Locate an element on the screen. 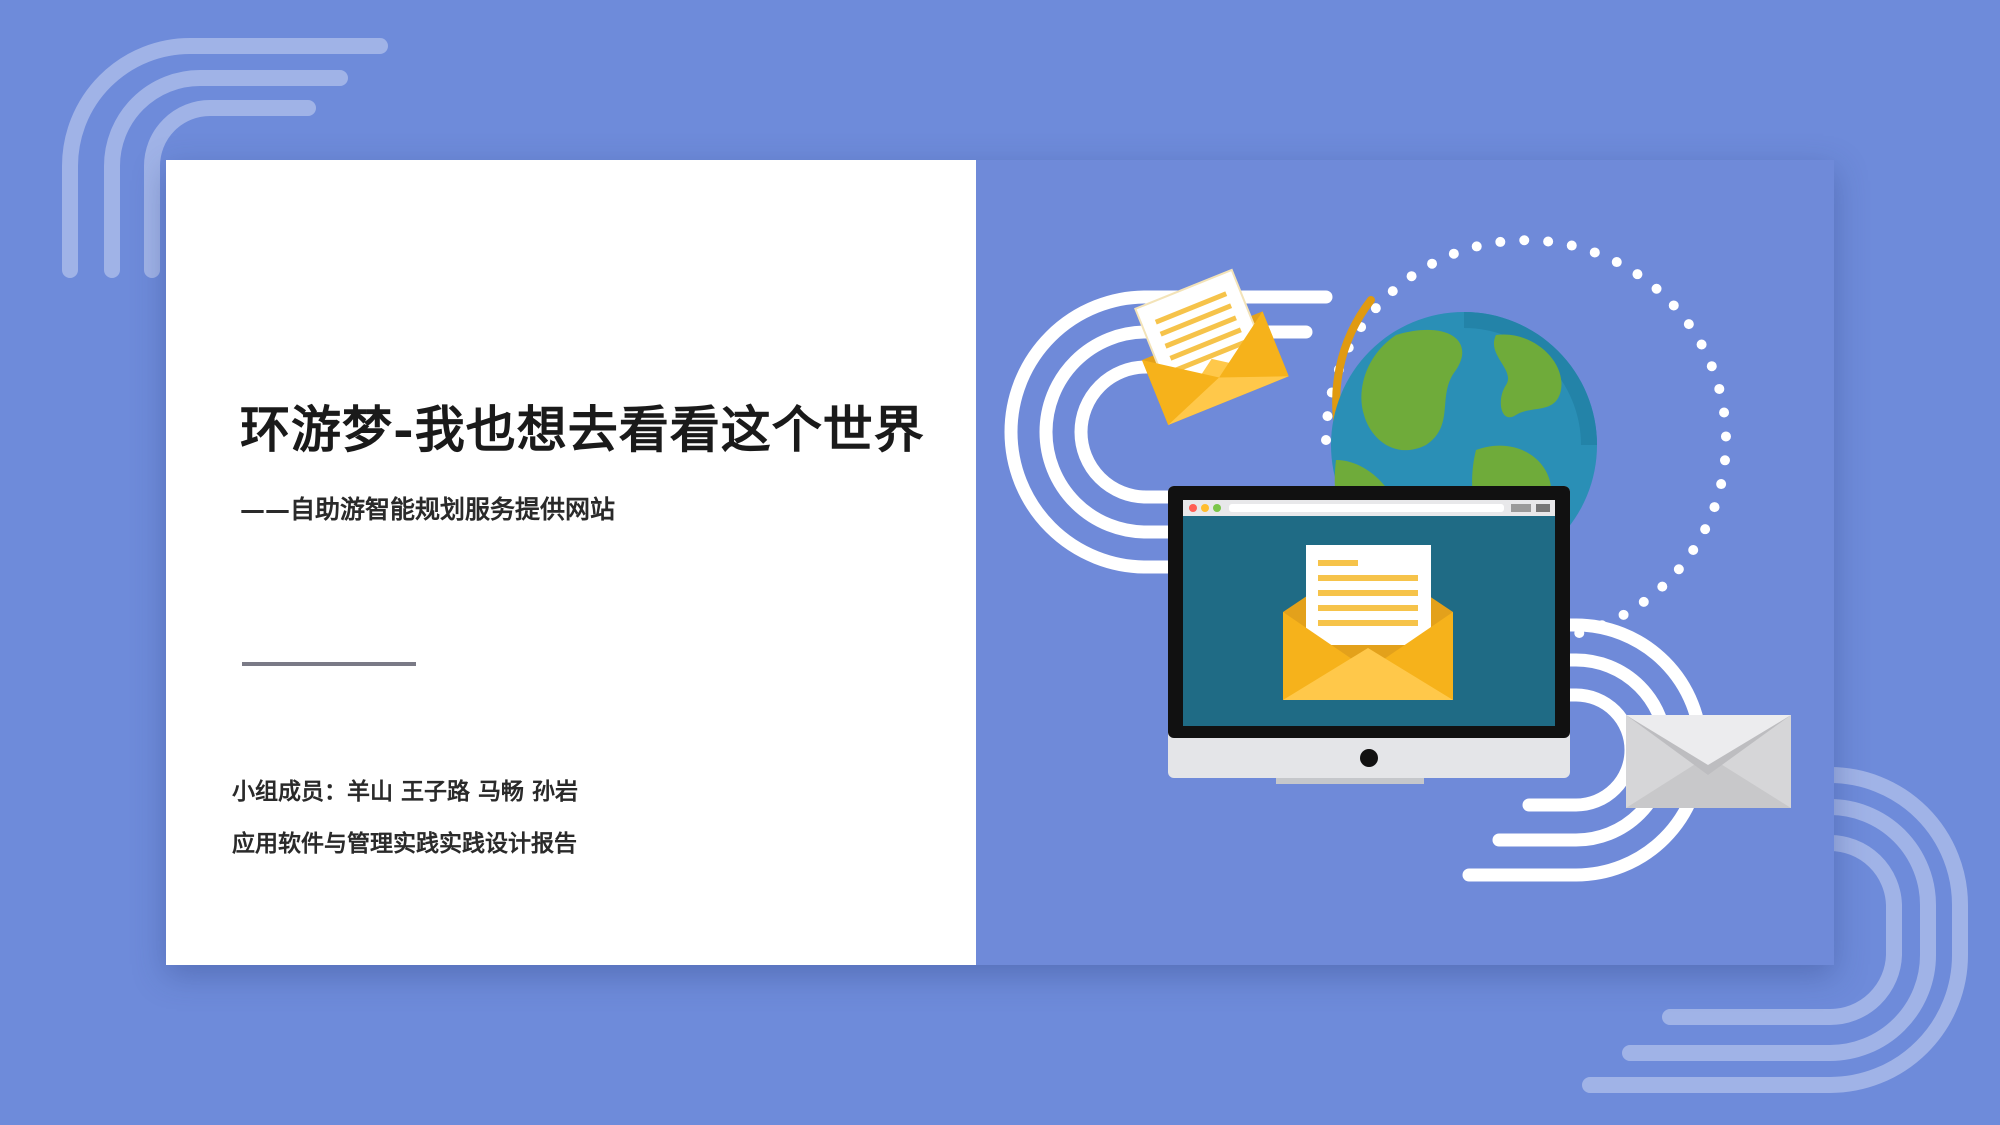 The width and height of the screenshot is (2000, 1125). open-mail-icon is located at coordinates (1211, 346).